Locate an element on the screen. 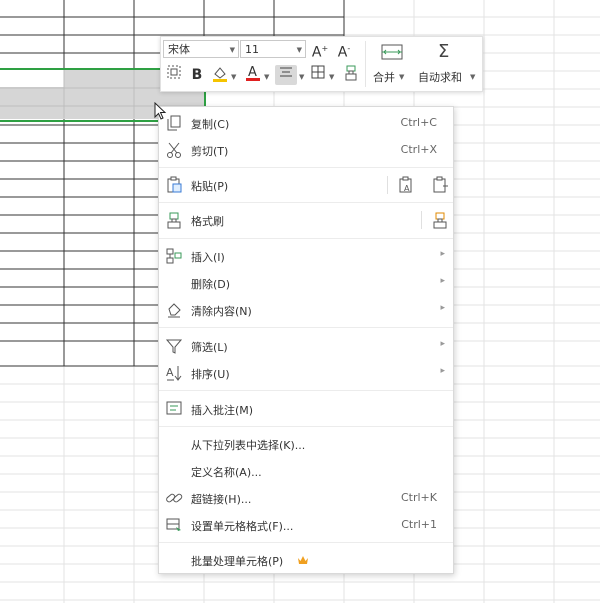 The height and width of the screenshot is (603, 600). mouse-cursor-icon is located at coordinates (160, 111).